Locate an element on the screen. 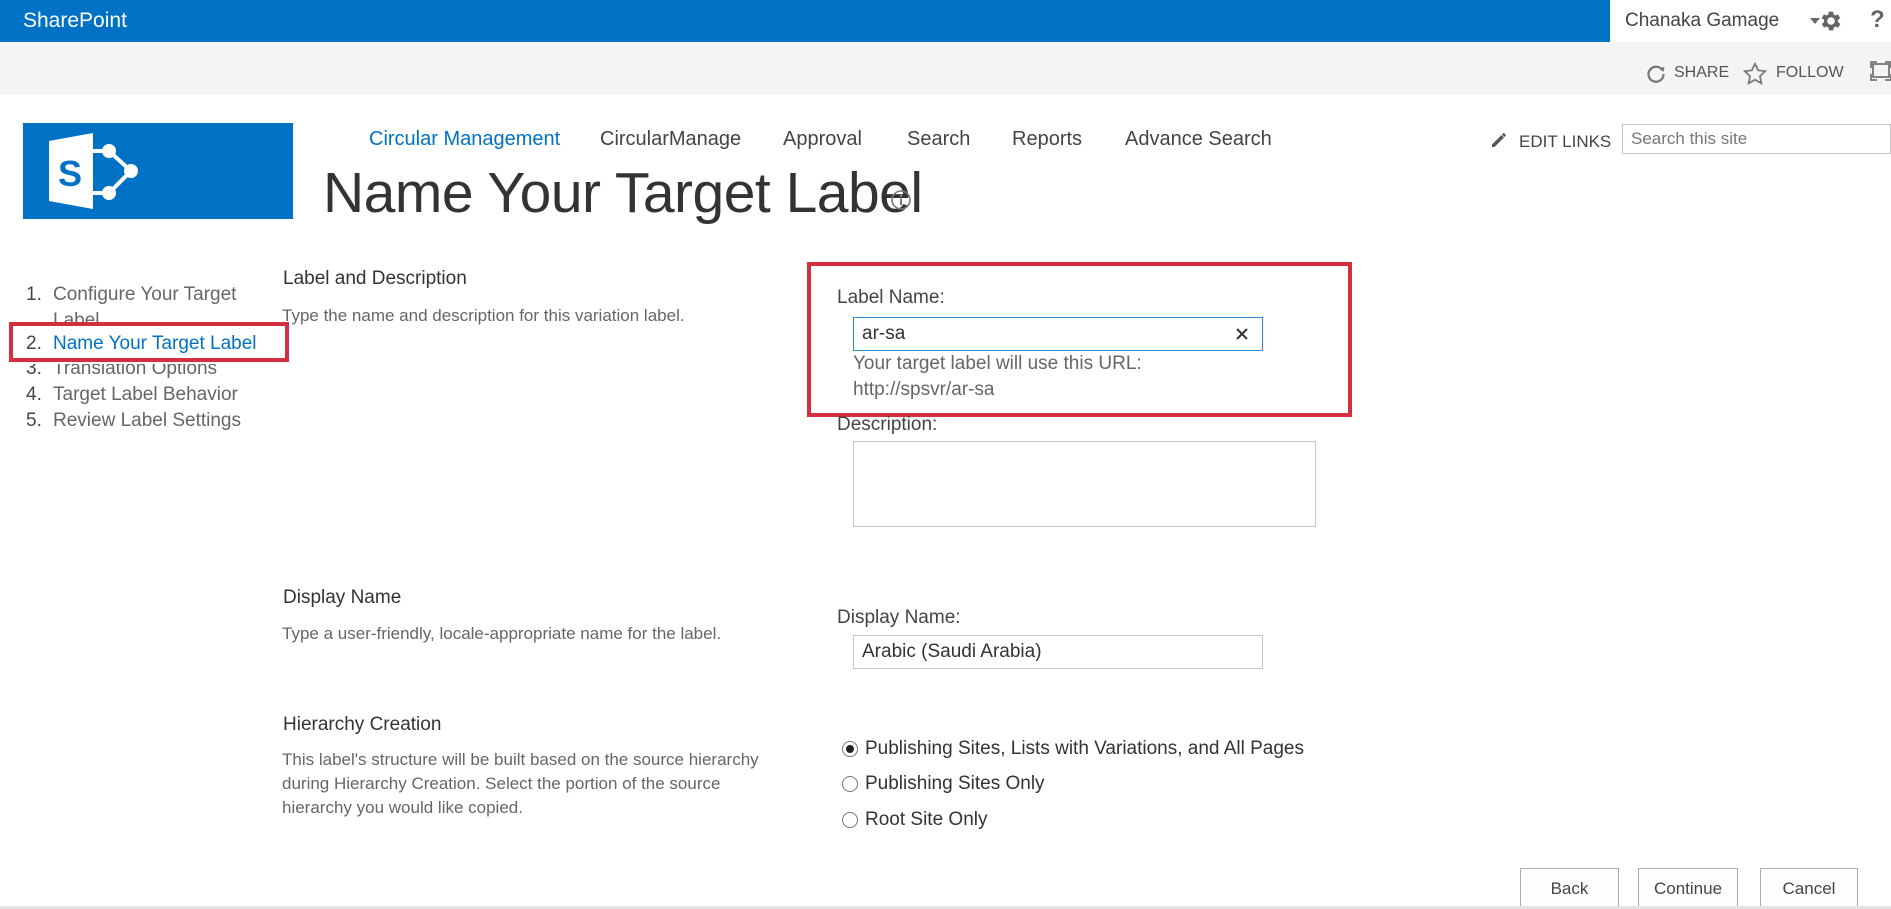  info-icon is located at coordinates (901, 200).